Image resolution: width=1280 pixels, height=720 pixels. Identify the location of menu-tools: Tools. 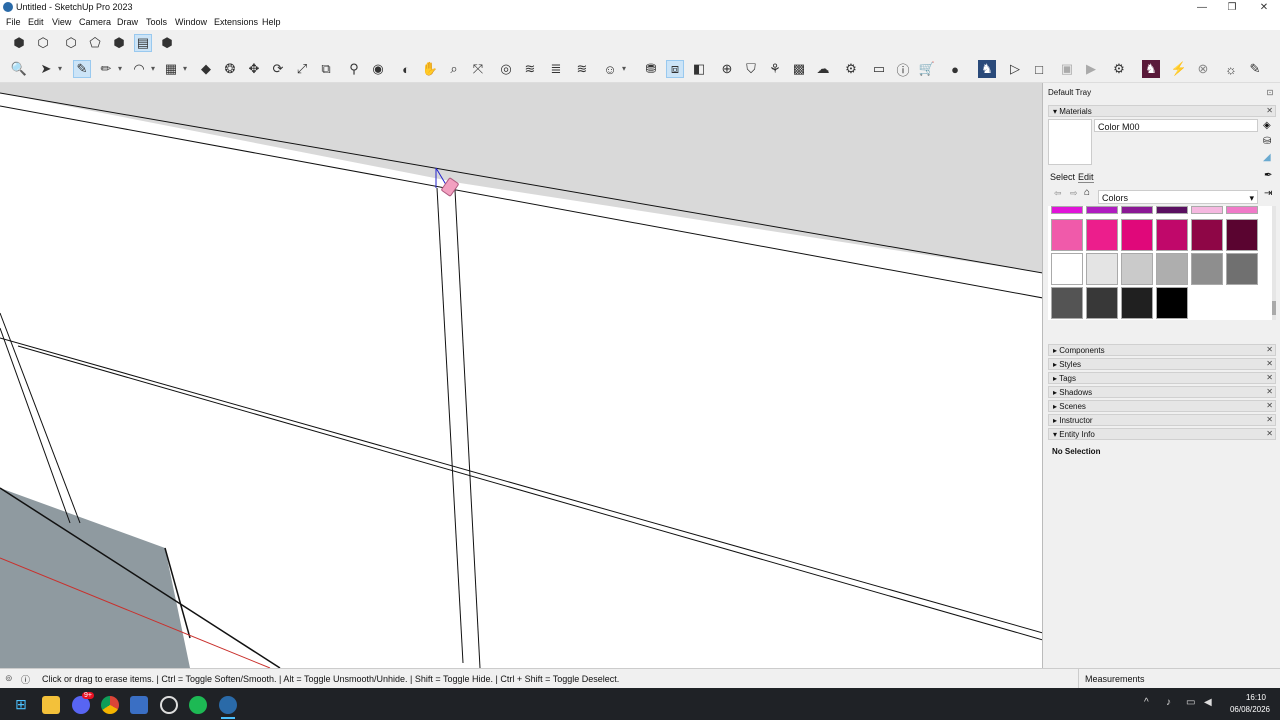
(156, 22).